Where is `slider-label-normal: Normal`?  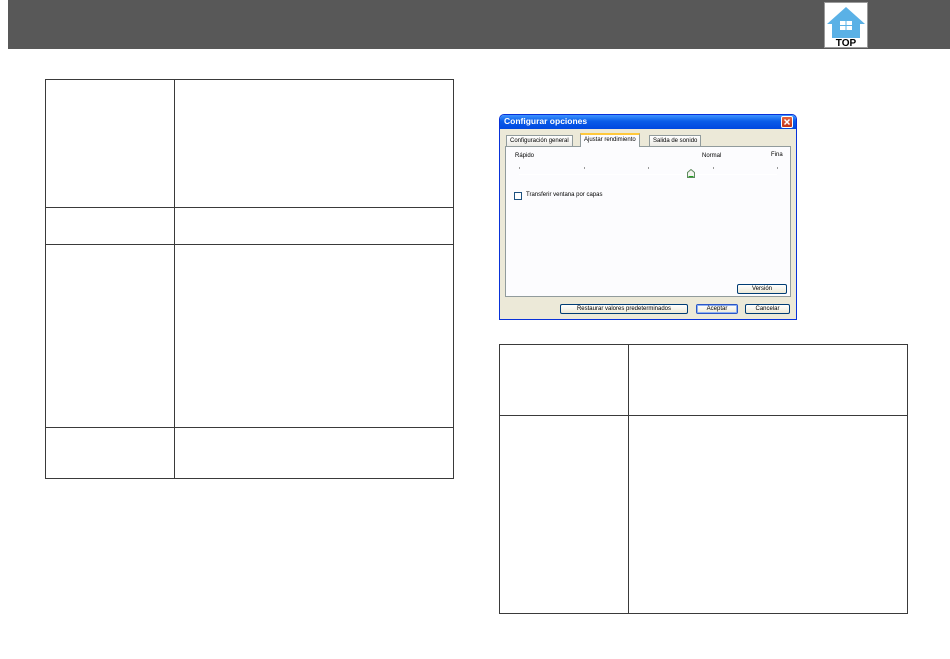 slider-label-normal: Normal is located at coordinates (712, 156).